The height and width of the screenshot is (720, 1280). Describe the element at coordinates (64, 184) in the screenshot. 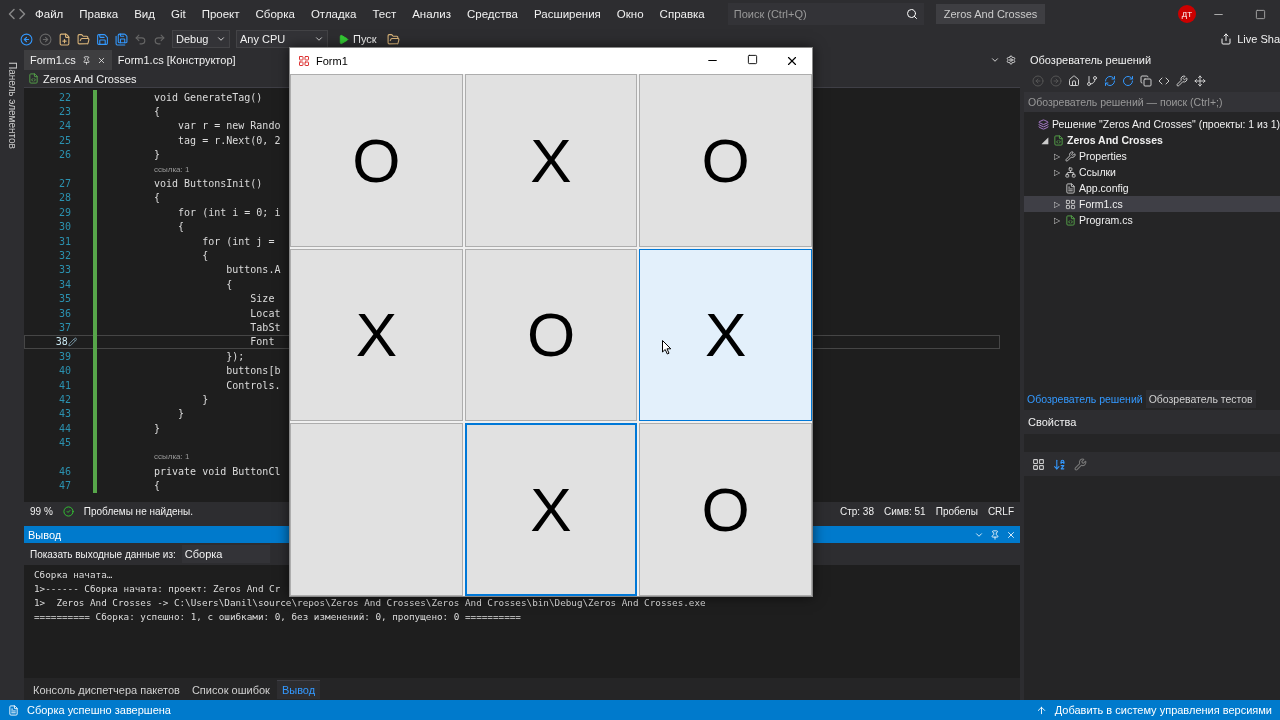

I see `line-number: 27` at that location.